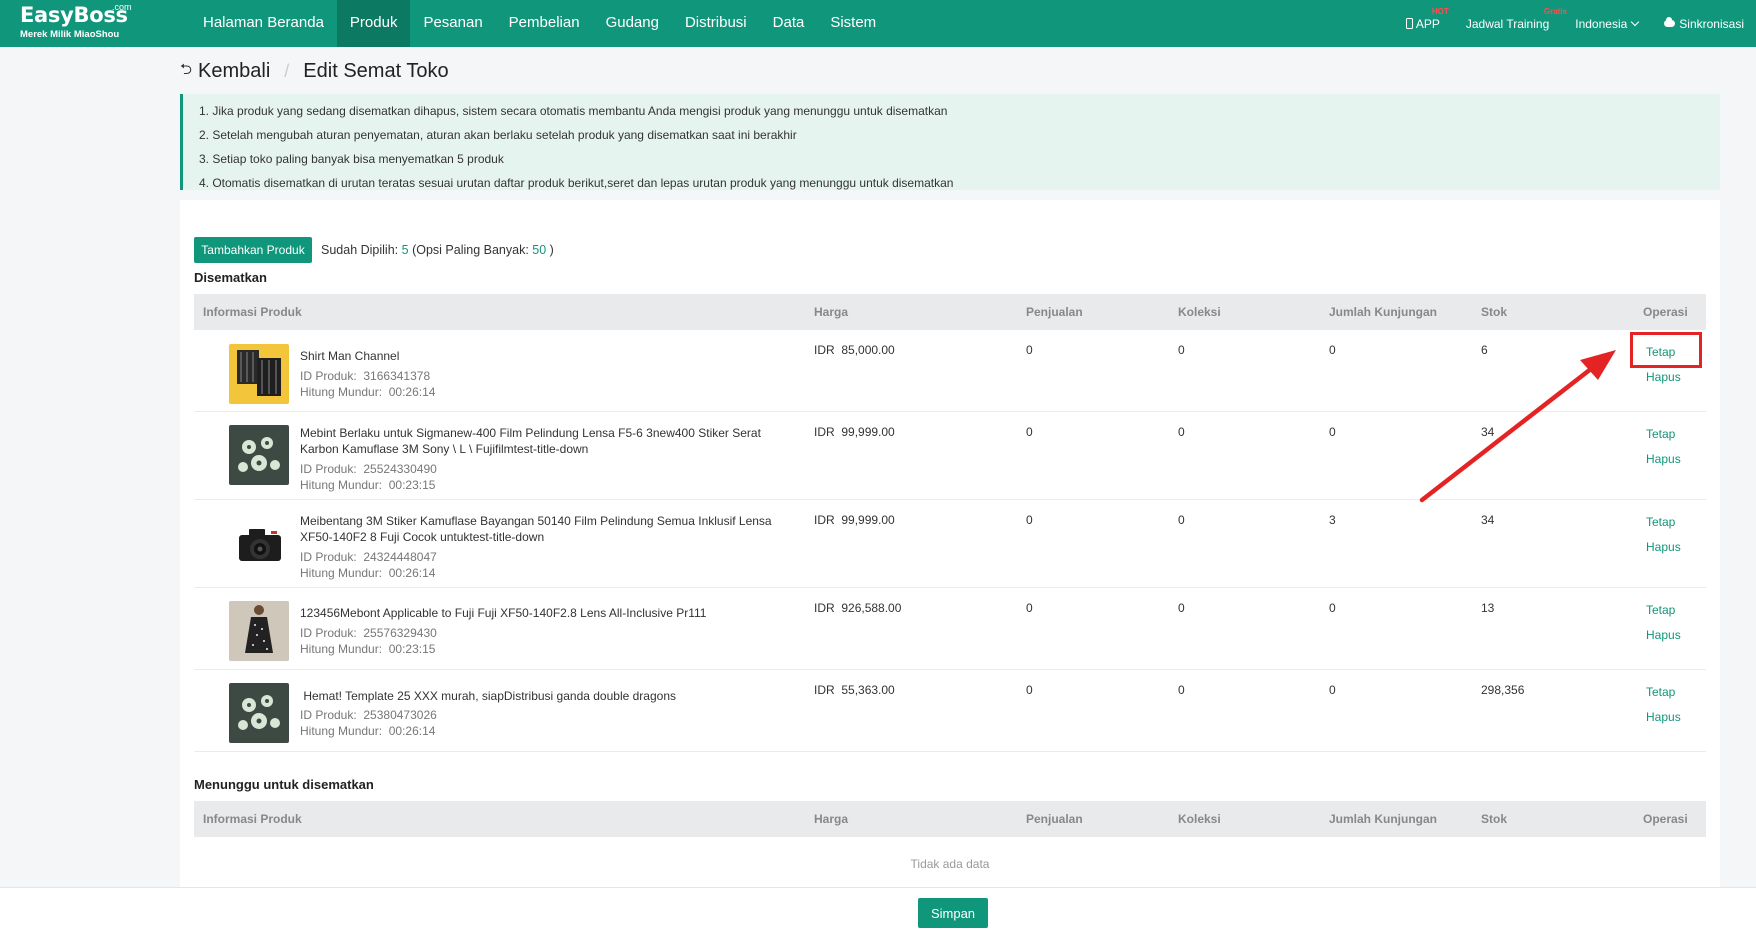 This screenshot has width=1756, height=935. I want to click on nav-item-gudang: Gudang, so click(632, 23).